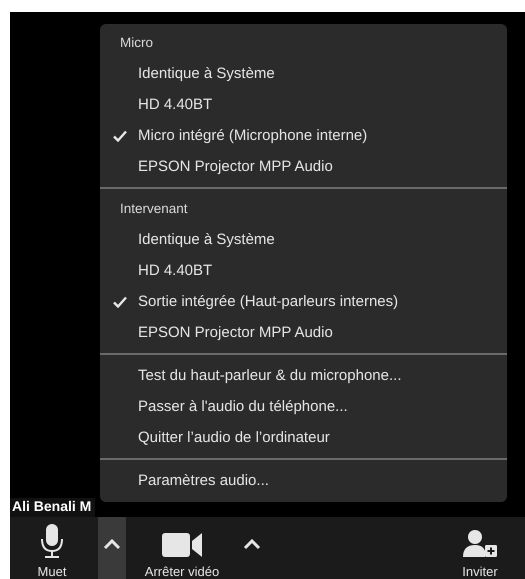 The width and height of the screenshot is (525, 579). I want to click on menu-item: Quitter l’audio de l’ordinateur, so click(303, 437).